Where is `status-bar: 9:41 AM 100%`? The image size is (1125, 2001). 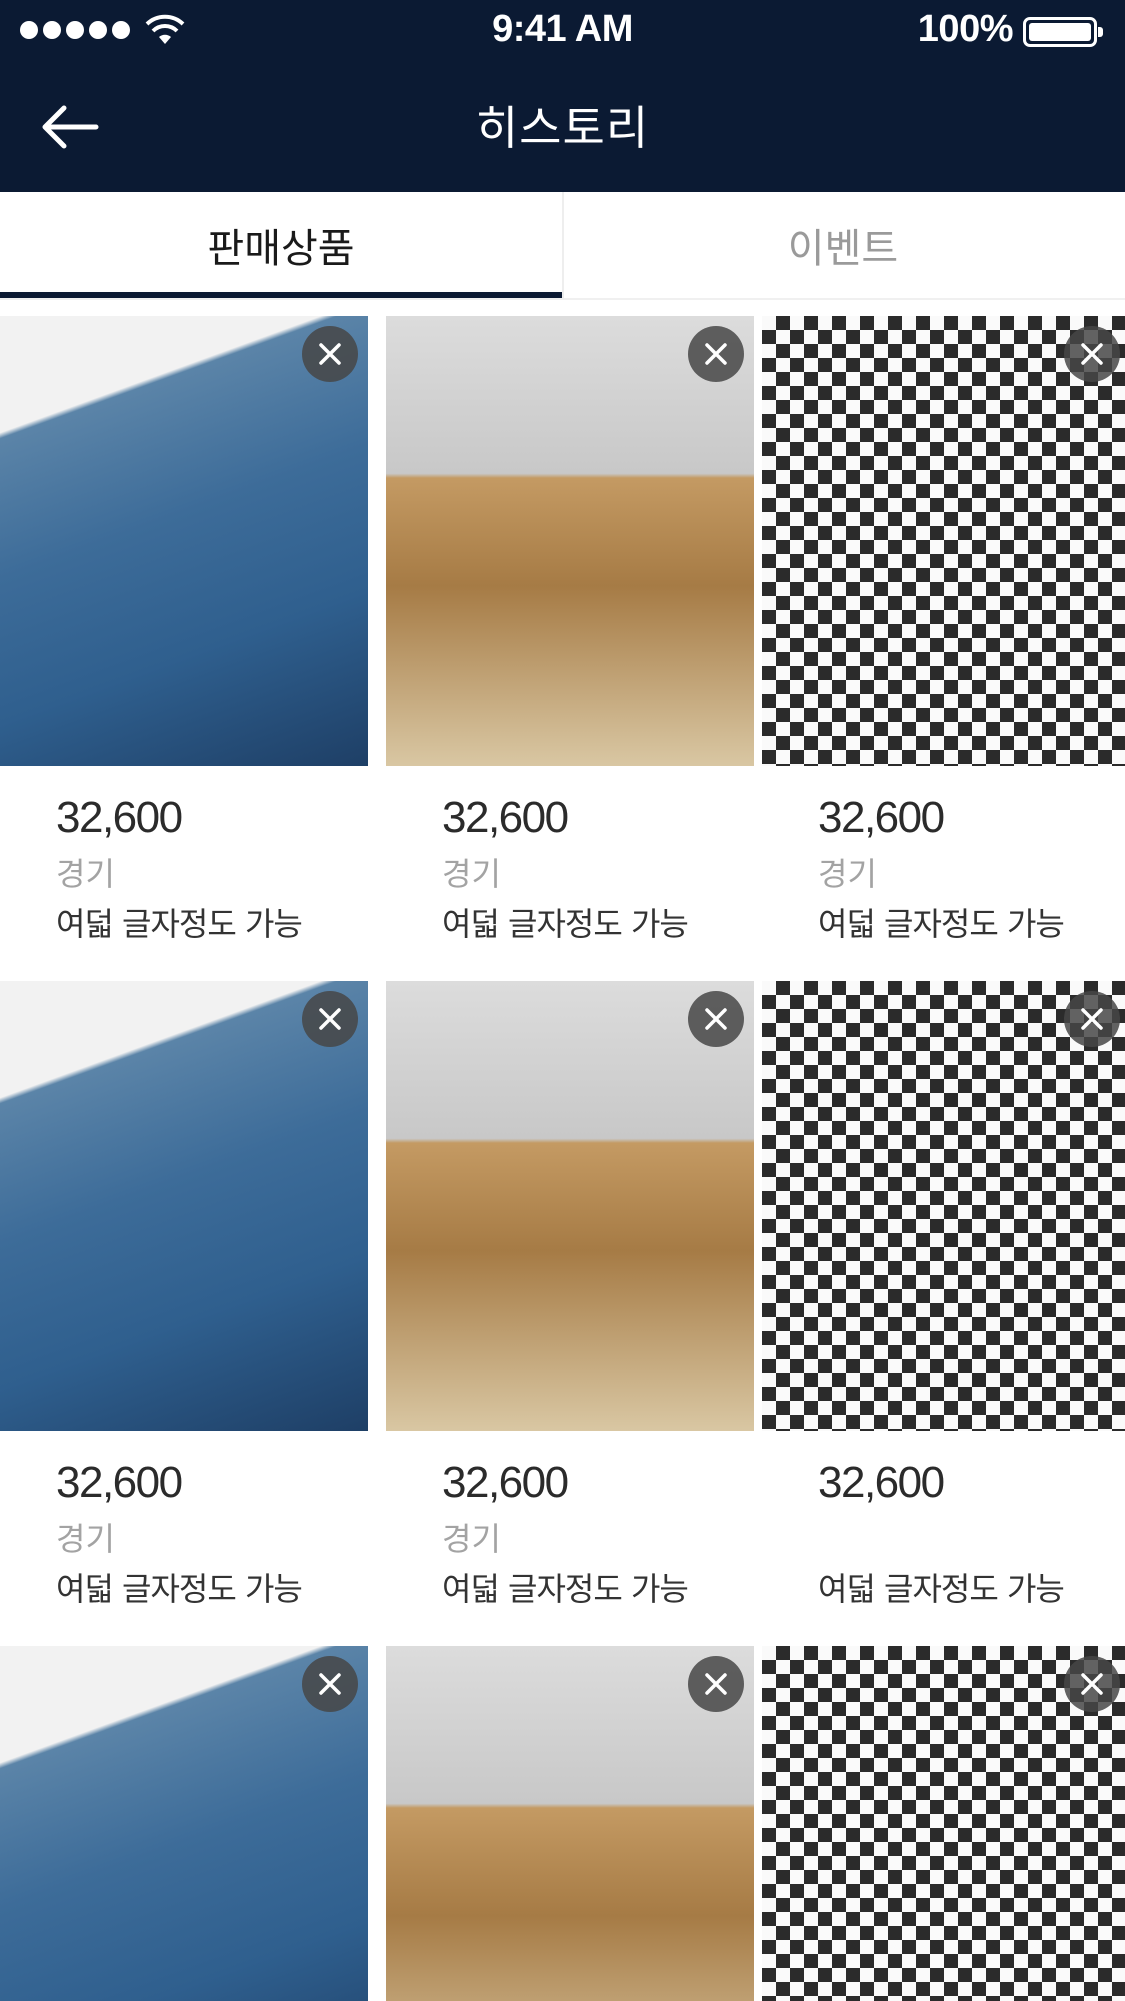
status-bar: 9:41 AM 100% is located at coordinates (562, 31).